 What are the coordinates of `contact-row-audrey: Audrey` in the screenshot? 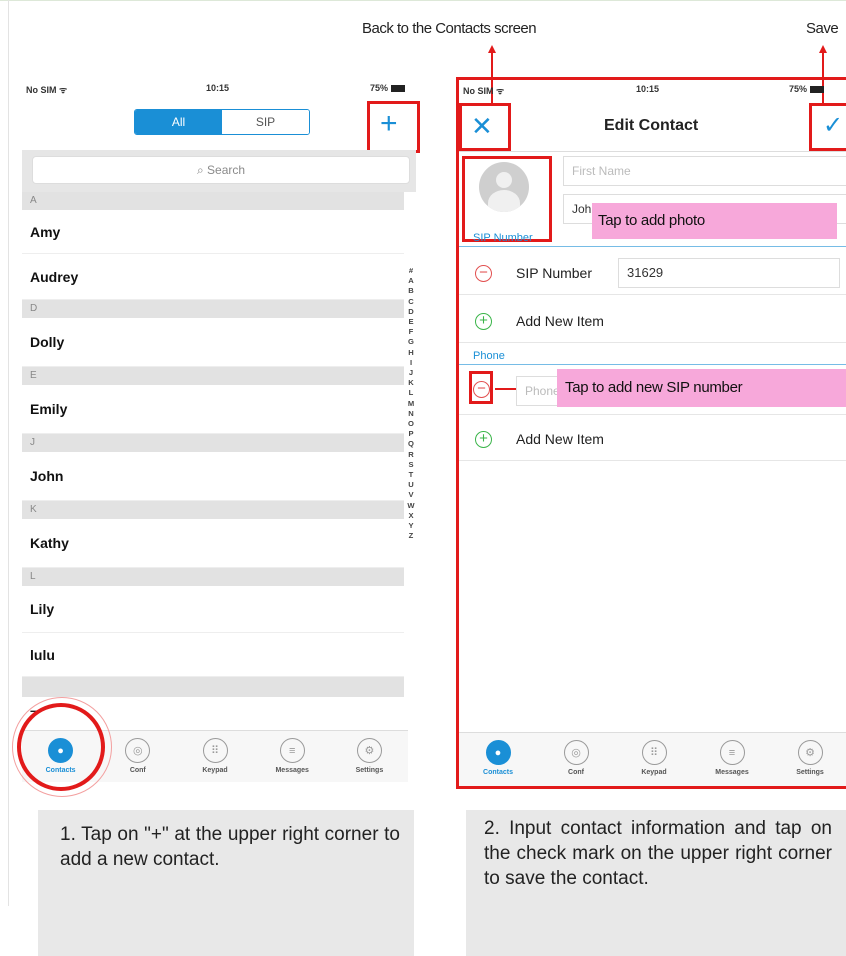 It's located at (213, 277).